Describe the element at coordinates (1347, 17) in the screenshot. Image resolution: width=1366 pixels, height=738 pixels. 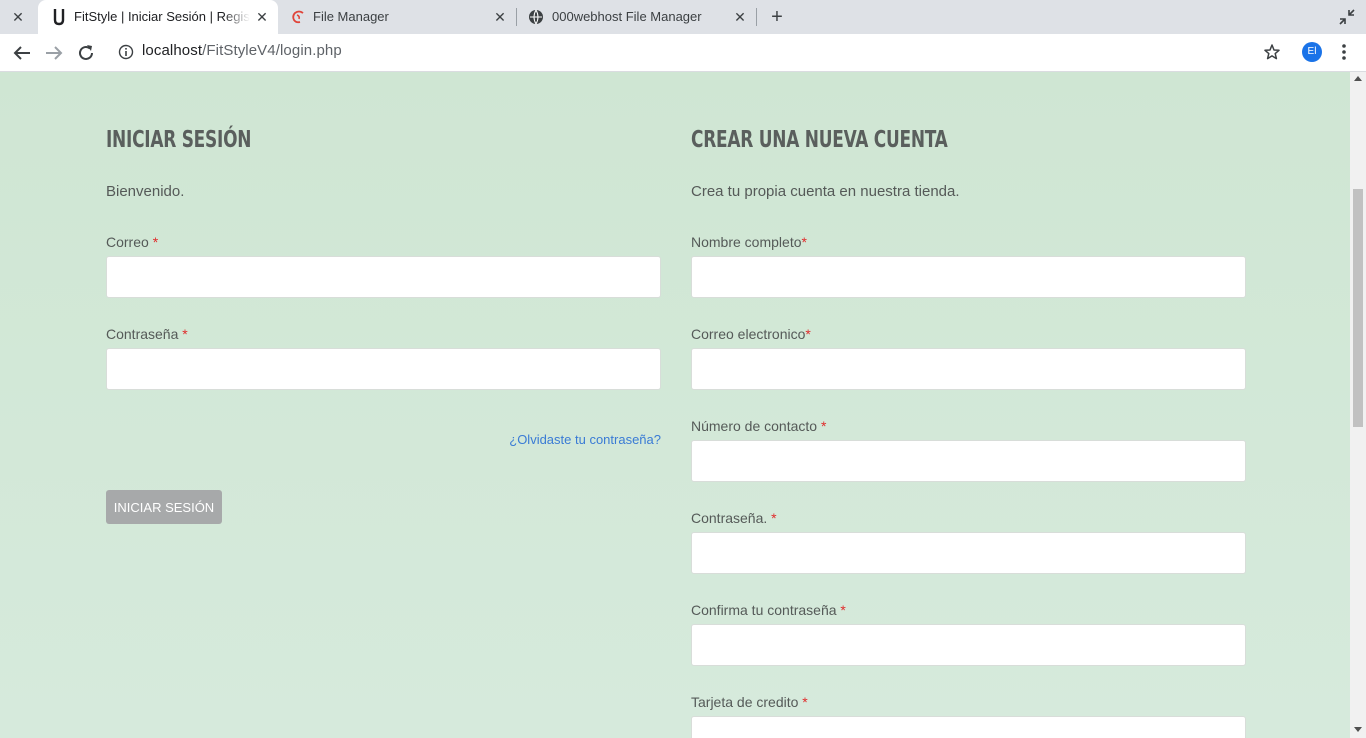
I see `restore-window-icon` at that location.